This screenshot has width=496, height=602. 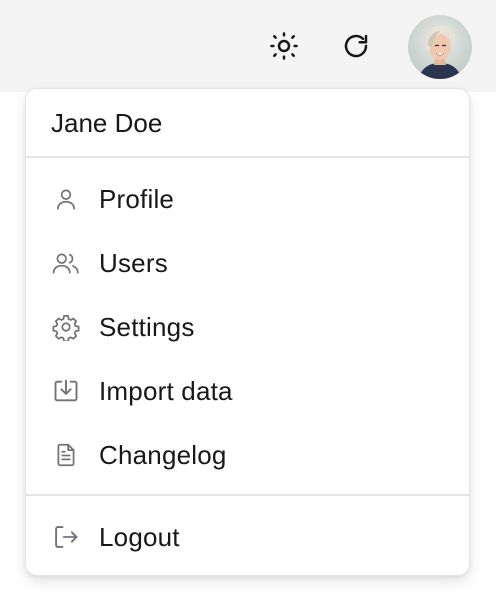 I want to click on refresh-icon, so click(x=356, y=46).